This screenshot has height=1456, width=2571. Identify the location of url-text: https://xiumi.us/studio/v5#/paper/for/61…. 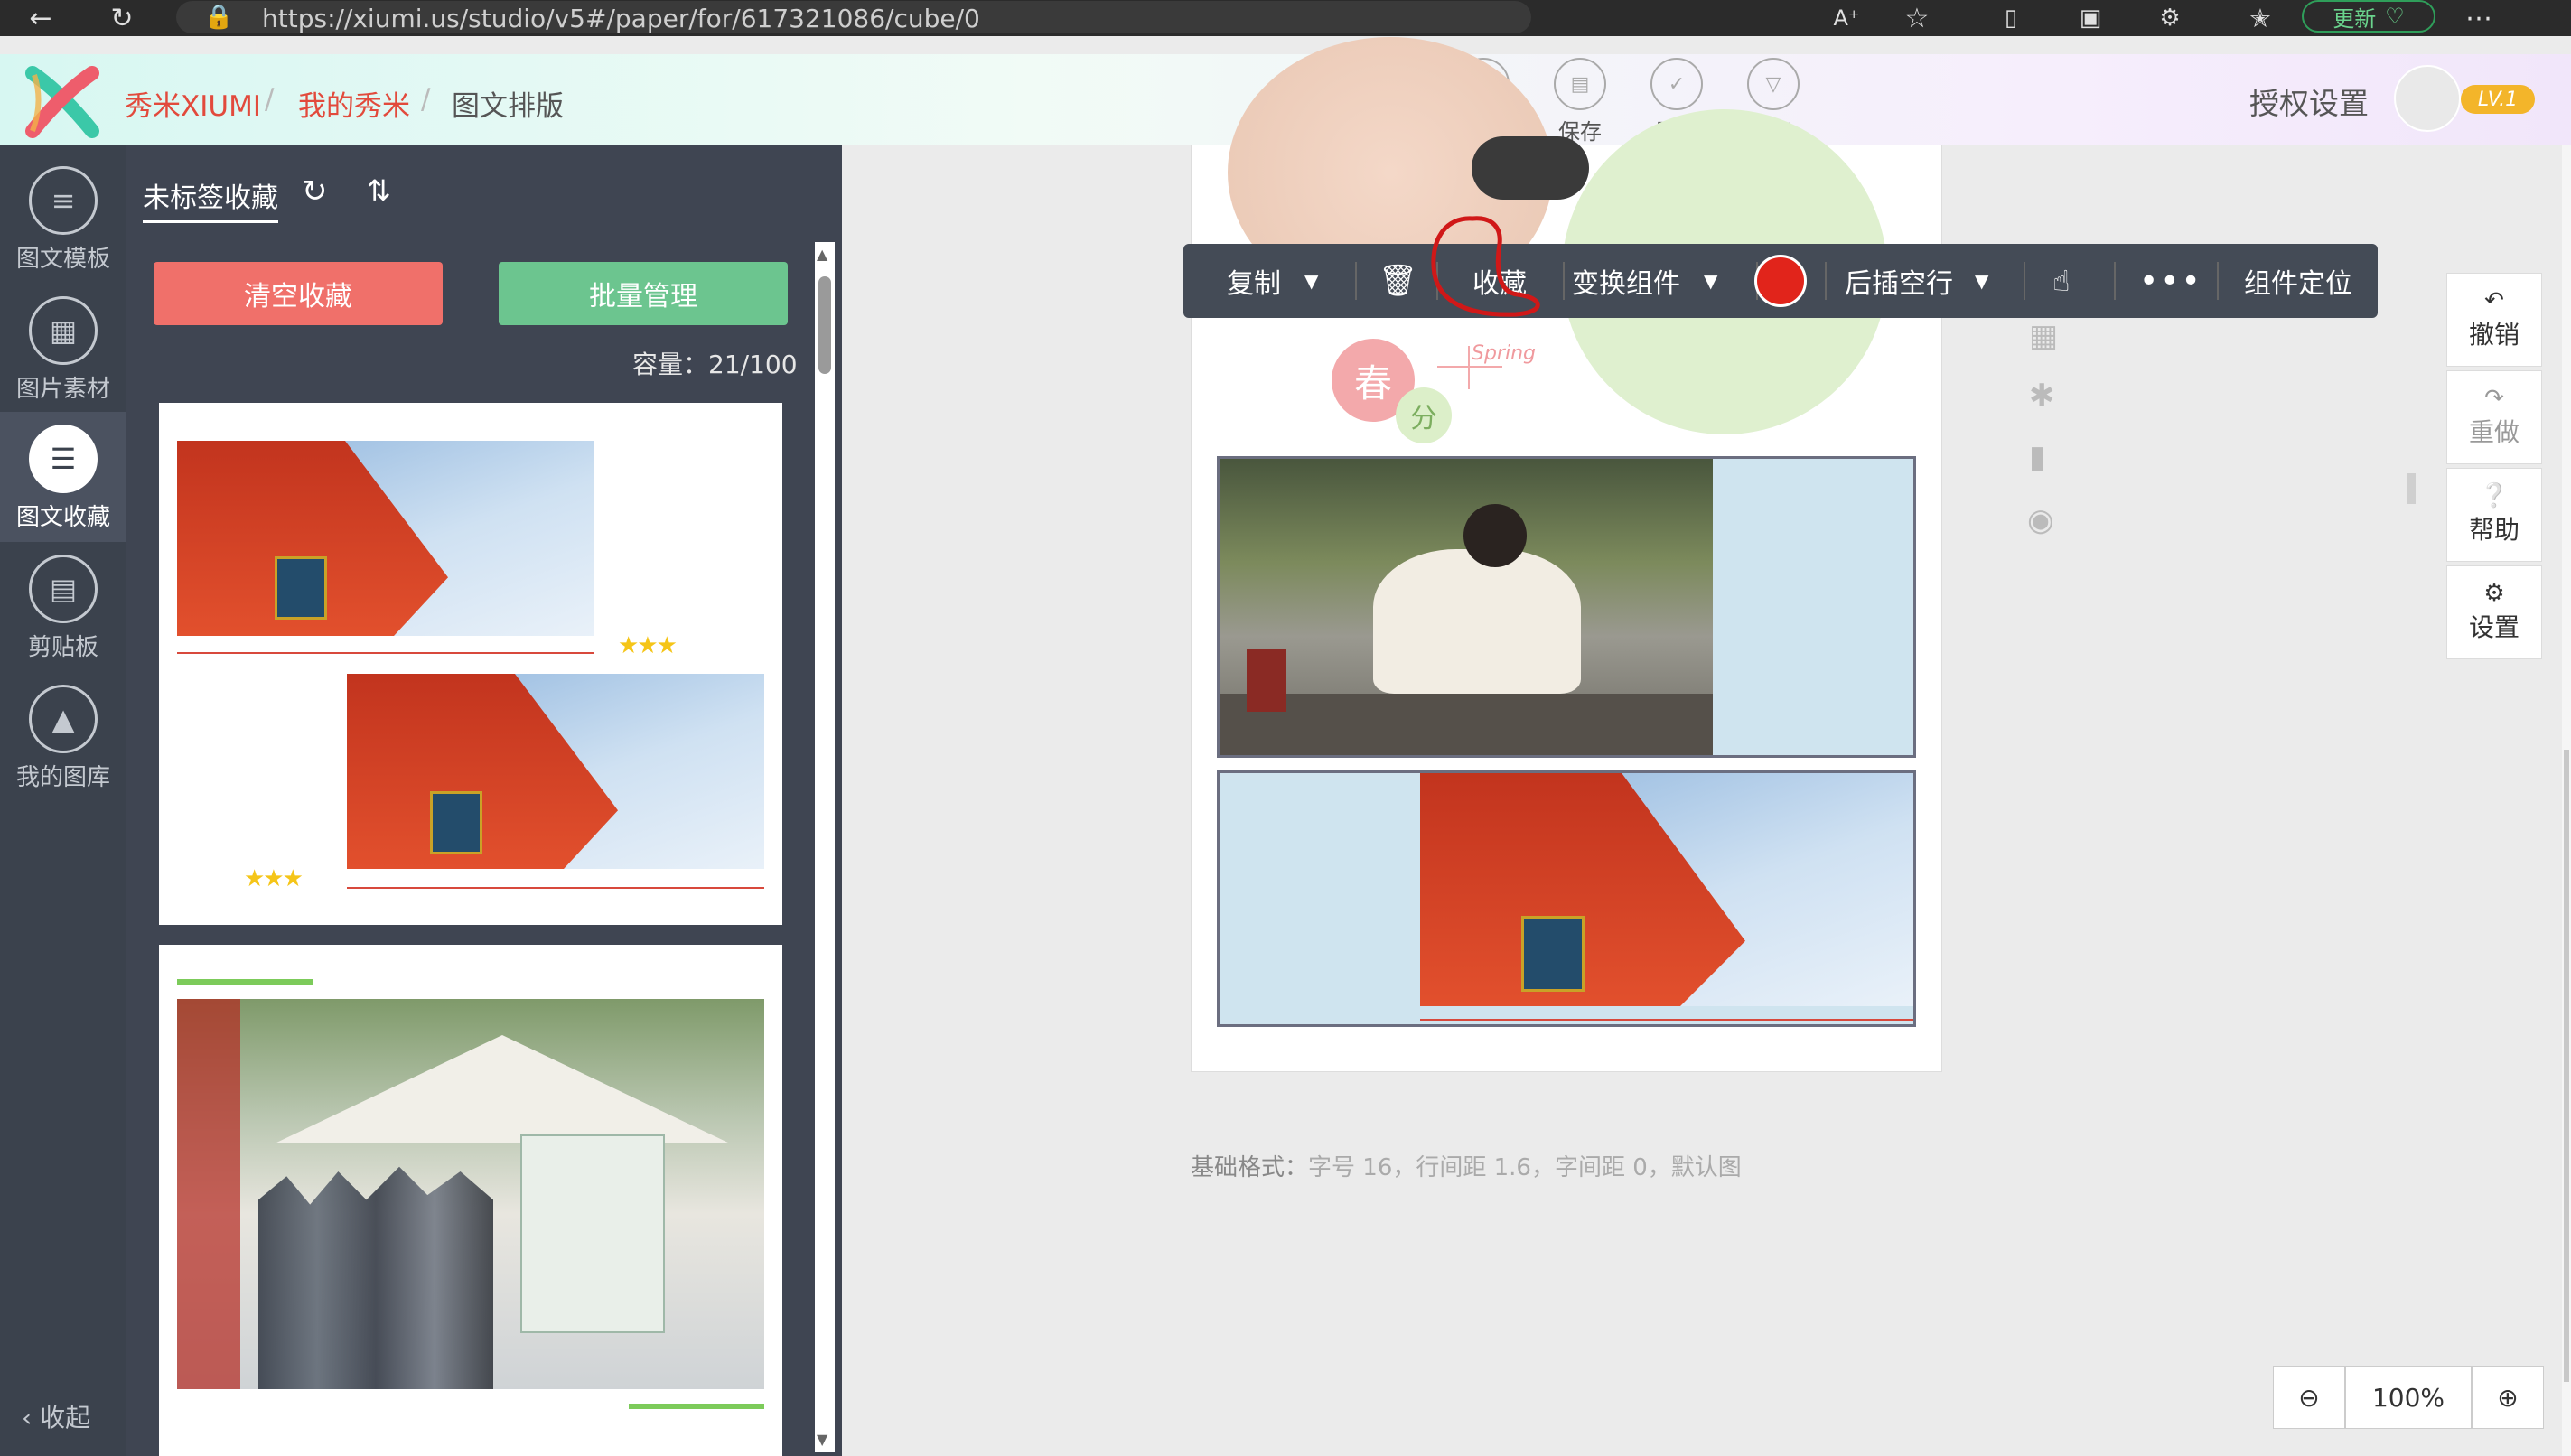
(621, 18).